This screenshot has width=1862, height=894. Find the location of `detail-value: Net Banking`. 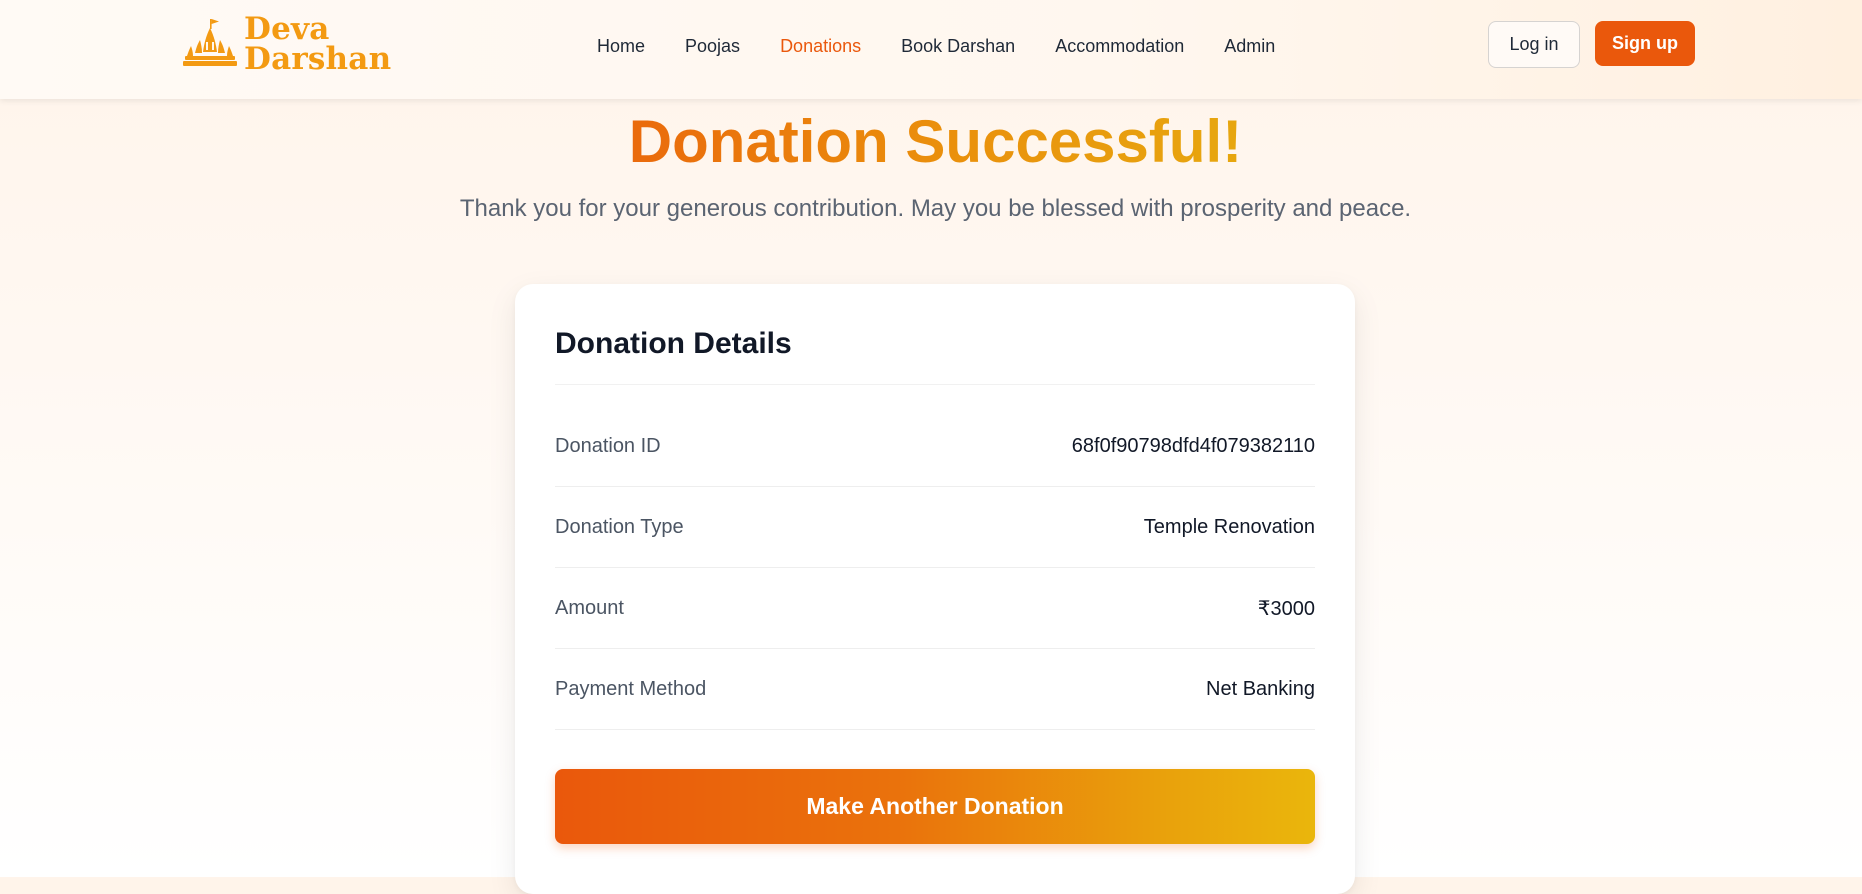

detail-value: Net Banking is located at coordinates (1260, 688).